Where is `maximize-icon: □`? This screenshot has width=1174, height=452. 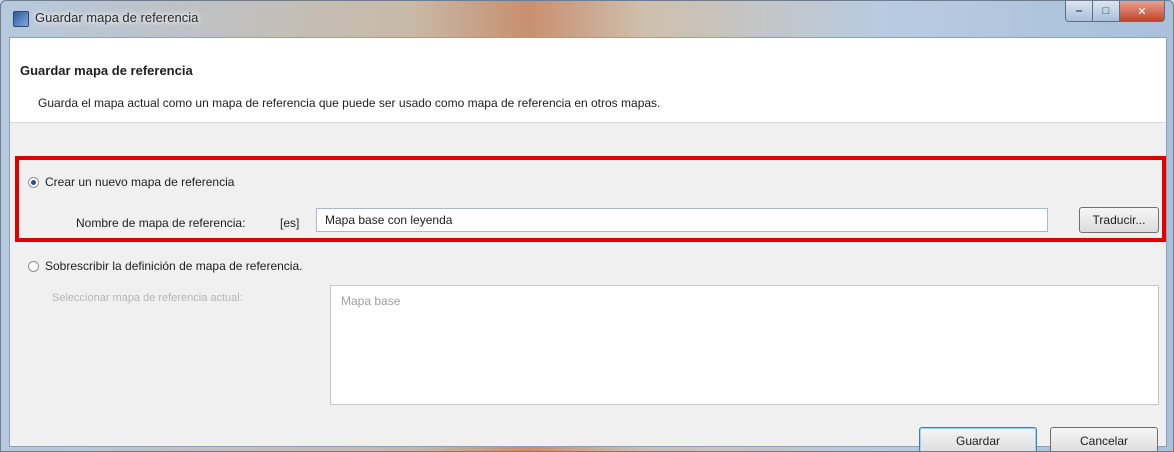
maximize-icon: □ is located at coordinates (1106, 11).